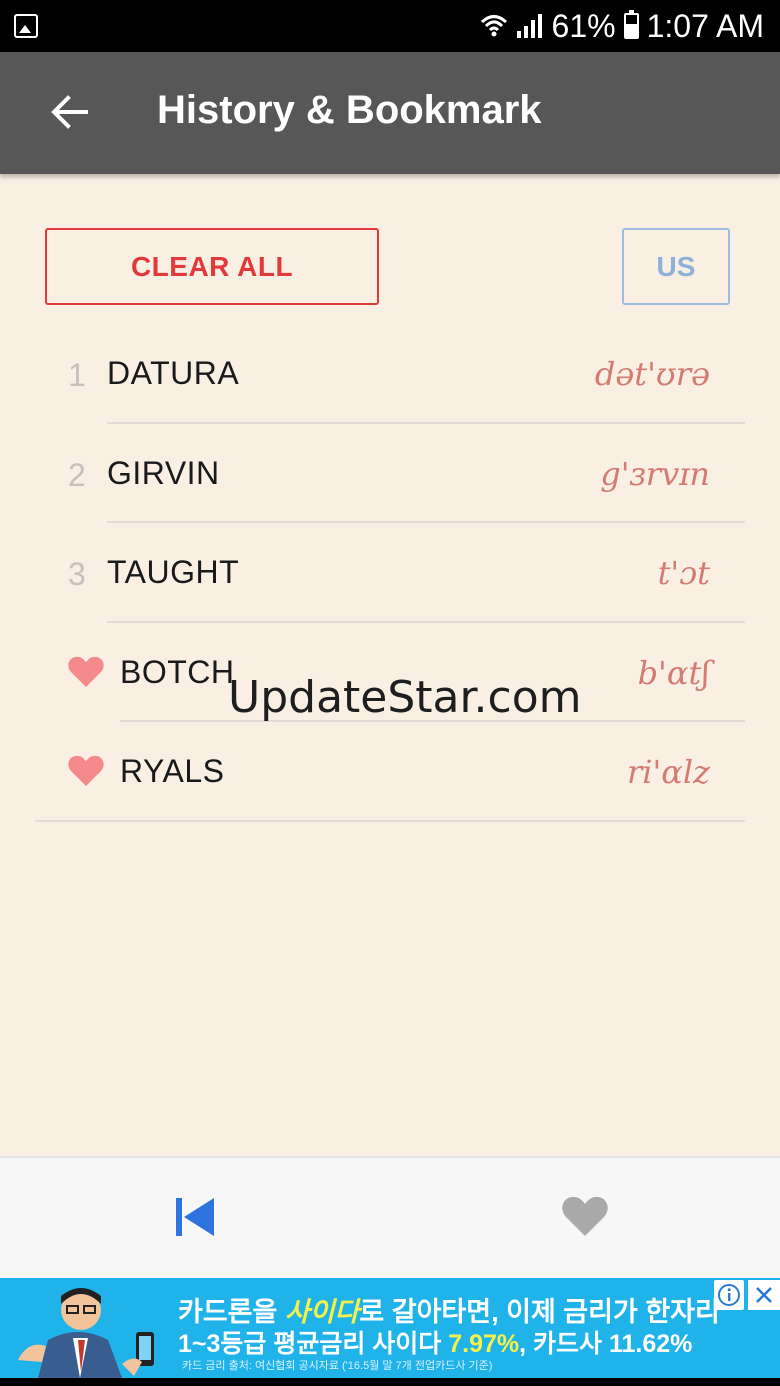  Describe the element at coordinates (622, 26) in the screenshot. I see `status-right: 61% 1:07 AM` at that location.